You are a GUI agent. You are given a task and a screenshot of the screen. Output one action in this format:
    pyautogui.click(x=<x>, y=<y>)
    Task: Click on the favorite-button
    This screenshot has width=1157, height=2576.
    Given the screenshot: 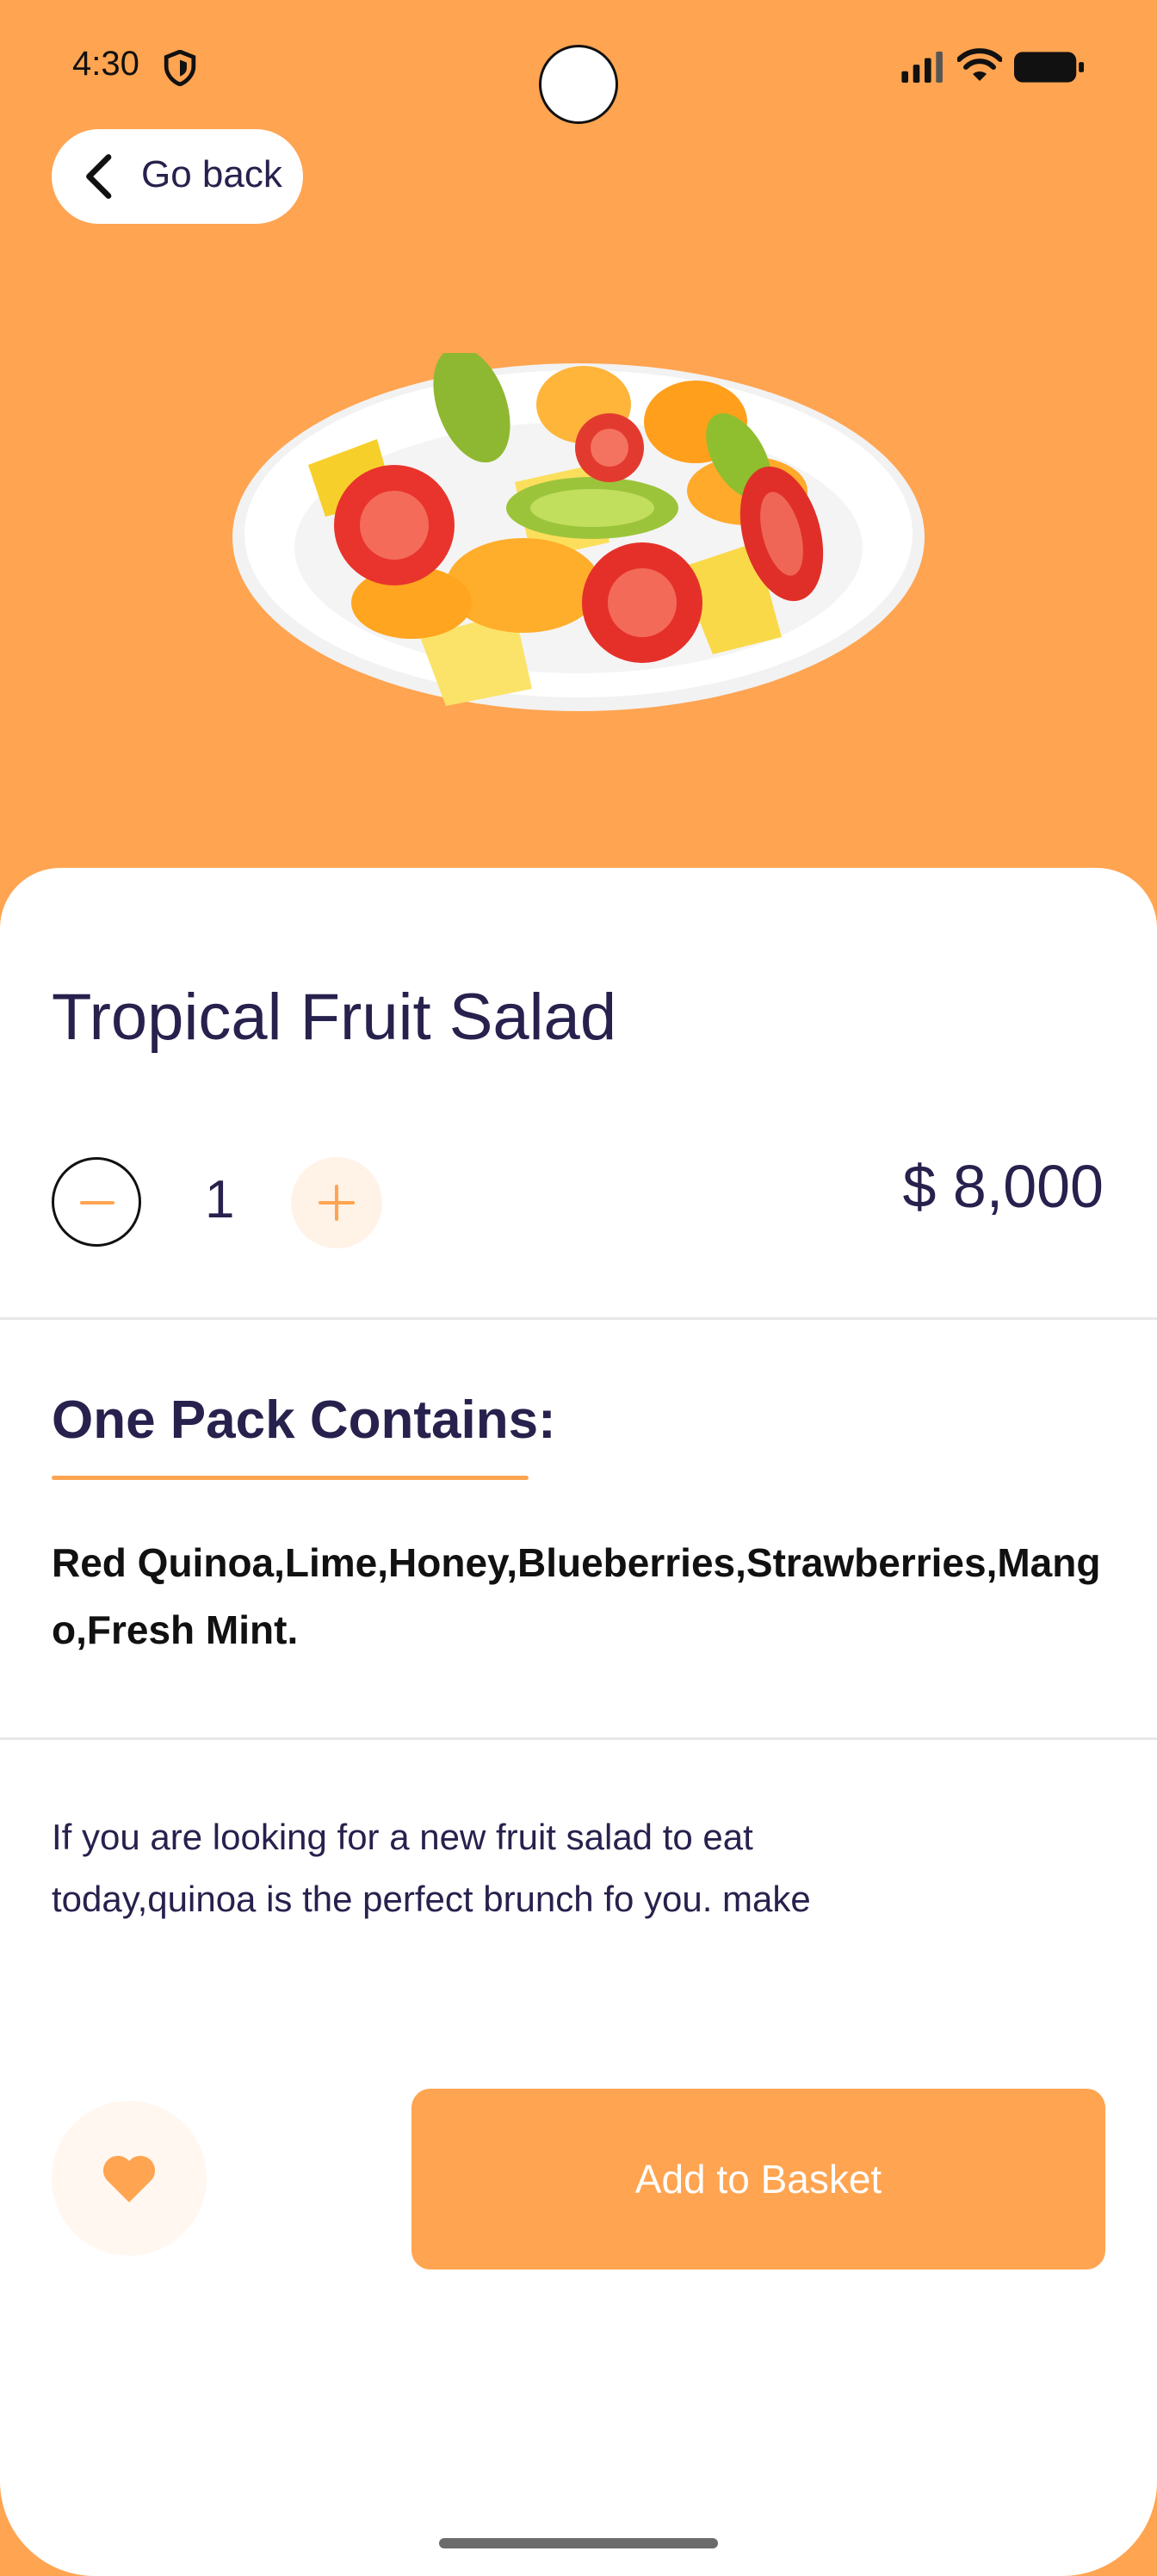 What is the action you would take?
    pyautogui.click(x=129, y=2178)
    